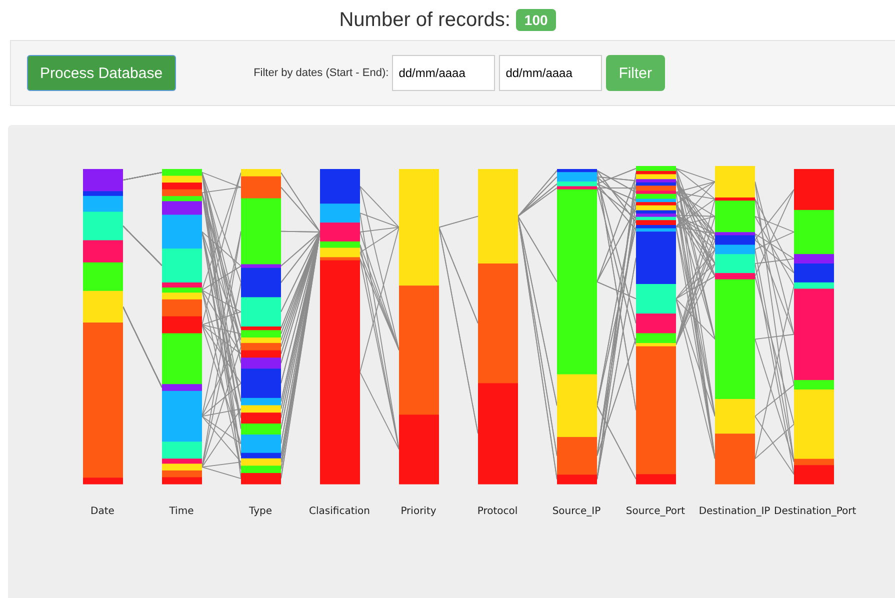 The image size is (895, 598). What do you see at coordinates (419, 511) in the screenshot?
I see `axis-label: Priority` at bounding box center [419, 511].